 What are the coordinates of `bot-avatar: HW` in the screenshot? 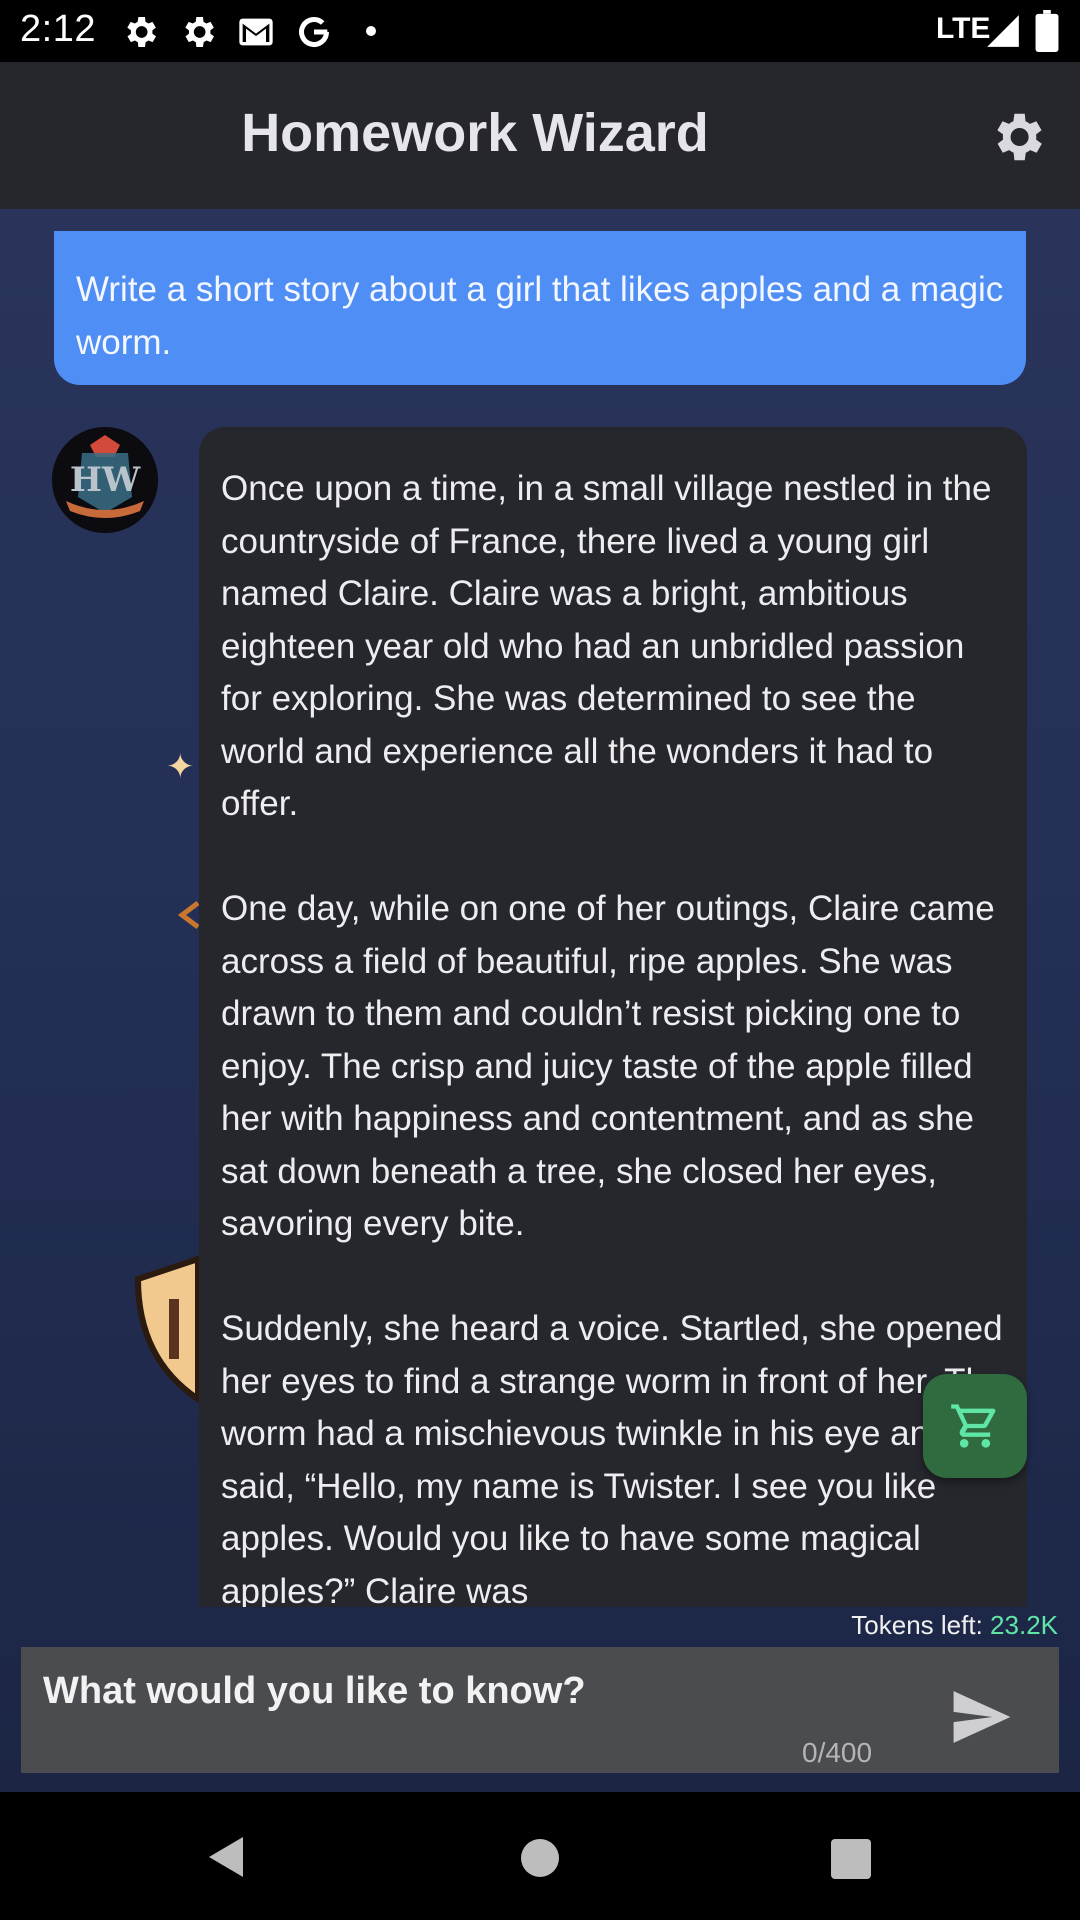 It's located at (105, 480).